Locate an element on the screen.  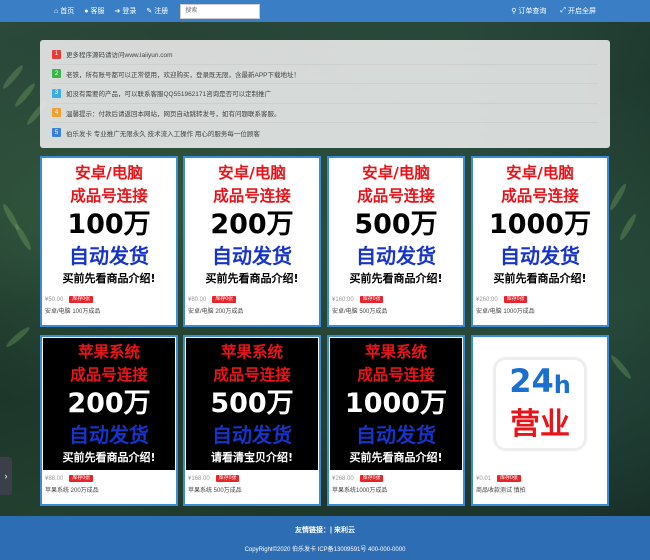
product-price: ¥260.00 is located at coordinates (487, 299).